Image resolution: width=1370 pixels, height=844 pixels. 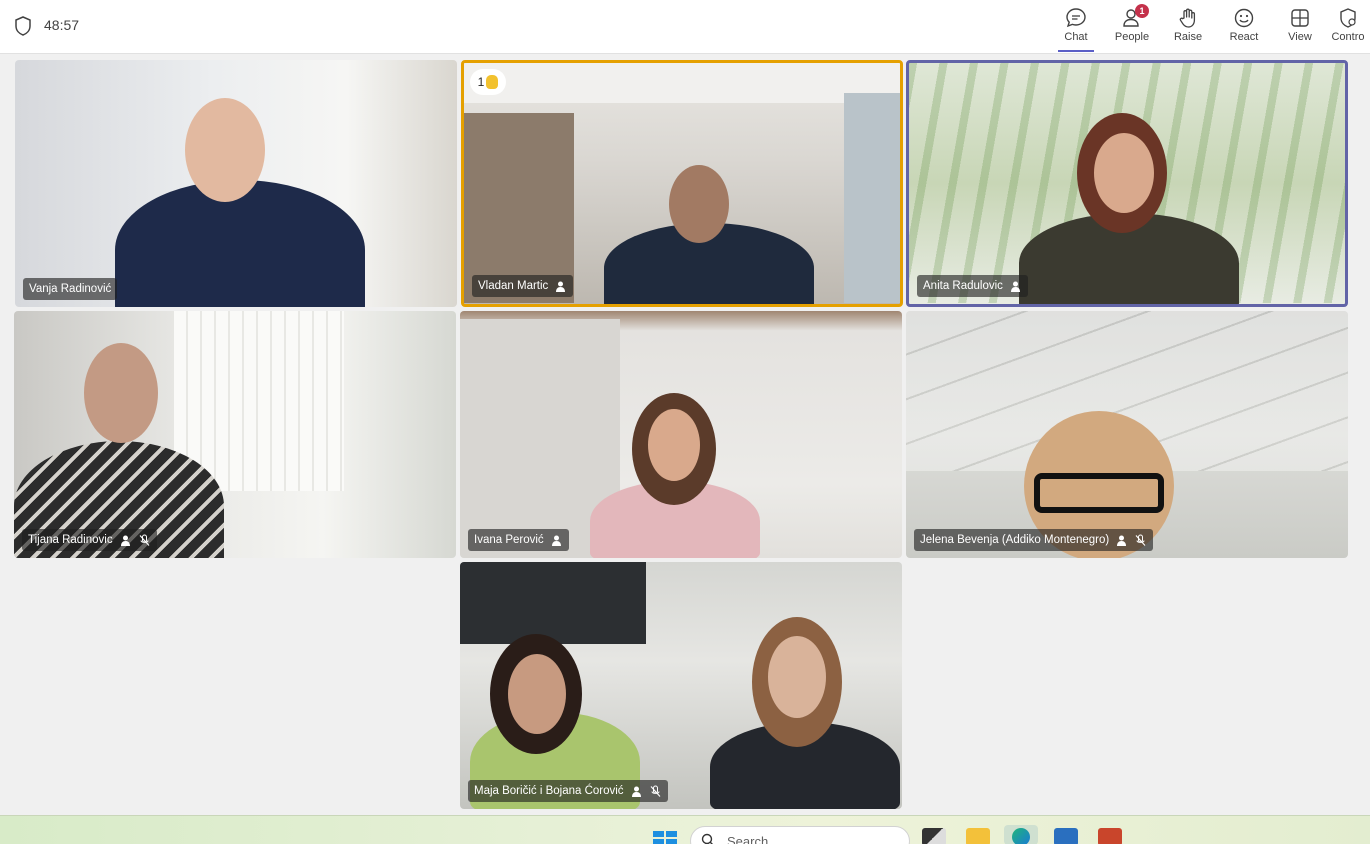 What do you see at coordinates (1142, 11) in the screenshot?
I see `people-count-badge: 1` at bounding box center [1142, 11].